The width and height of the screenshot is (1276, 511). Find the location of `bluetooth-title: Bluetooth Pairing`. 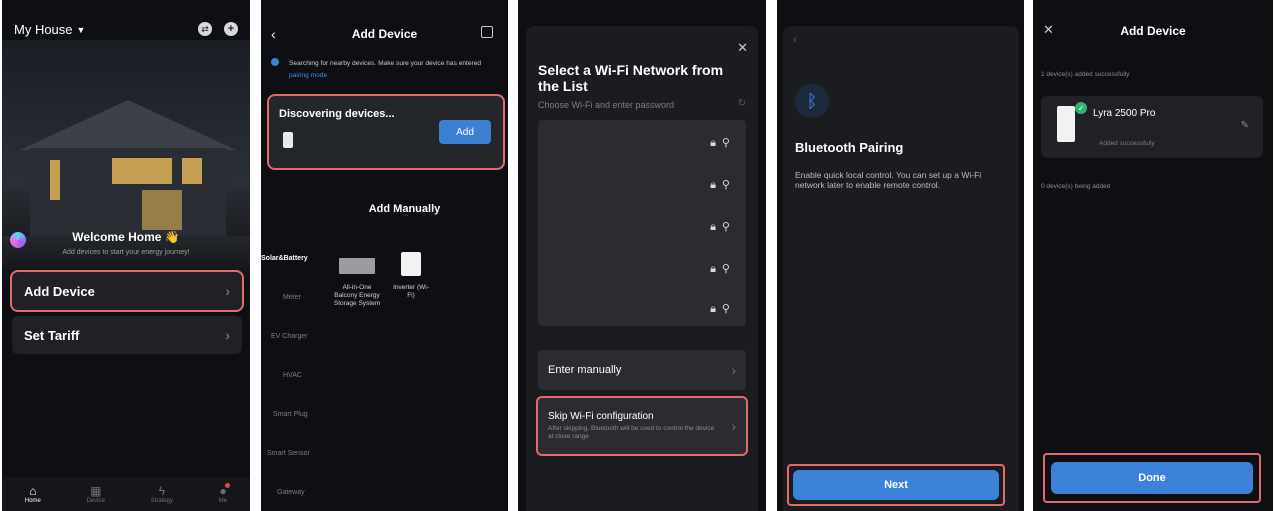

bluetooth-title: Bluetooth Pairing is located at coordinates (849, 147).